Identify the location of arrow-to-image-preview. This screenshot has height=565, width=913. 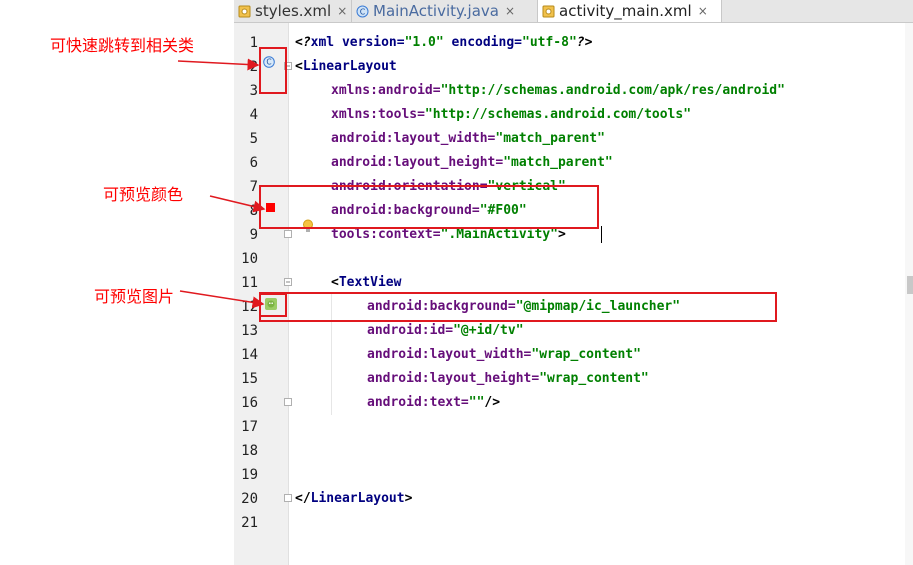
(222, 299).